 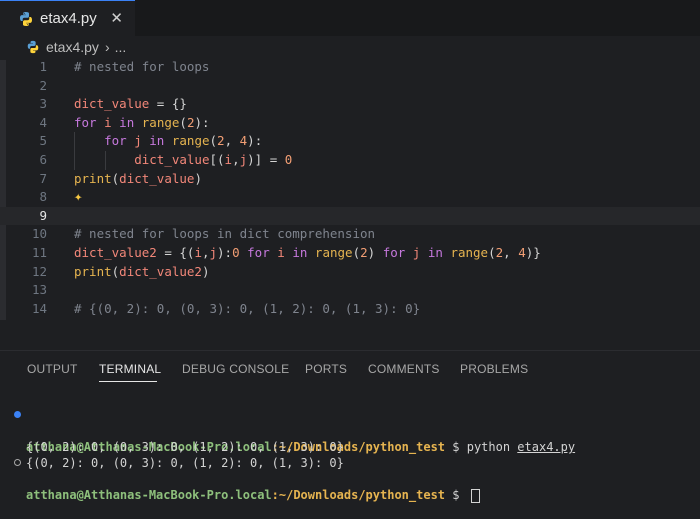 I want to click on code-line: 3 dict_value = {}, so click(x=350, y=104).